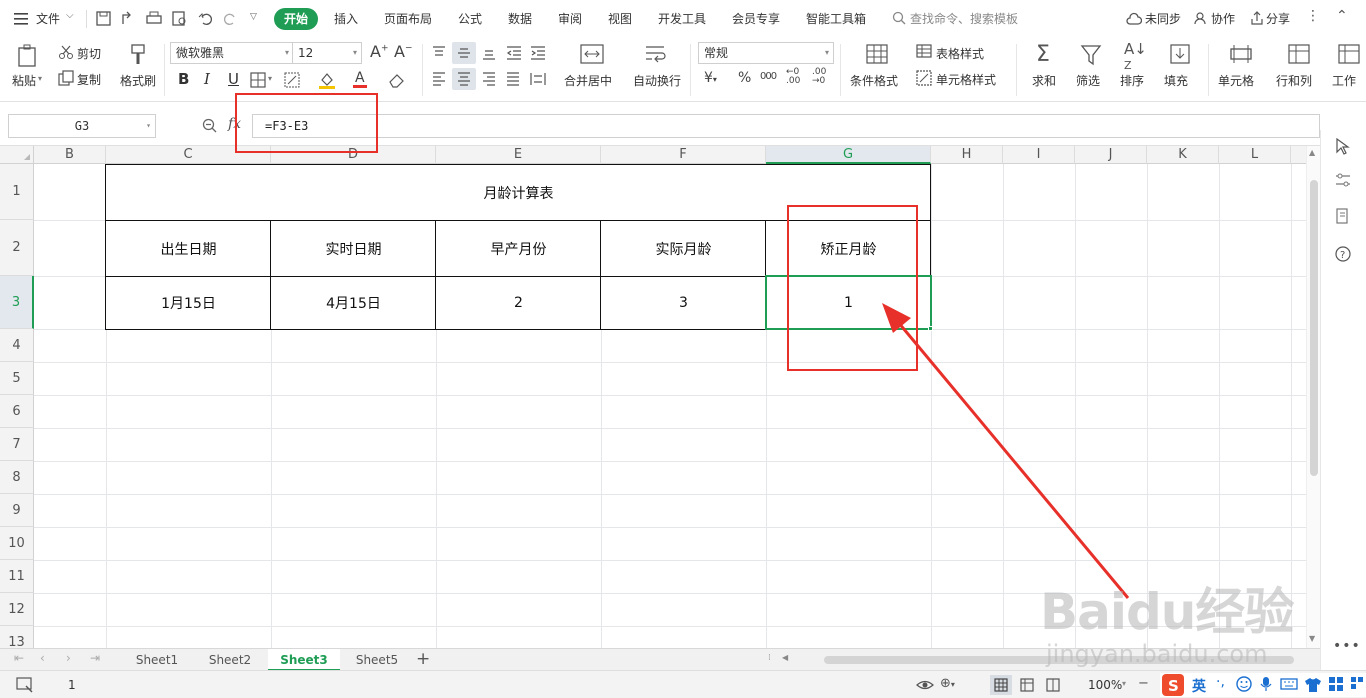 This screenshot has height=698, width=1366. I want to click on worksheet-button: 工作, so click(1344, 80).